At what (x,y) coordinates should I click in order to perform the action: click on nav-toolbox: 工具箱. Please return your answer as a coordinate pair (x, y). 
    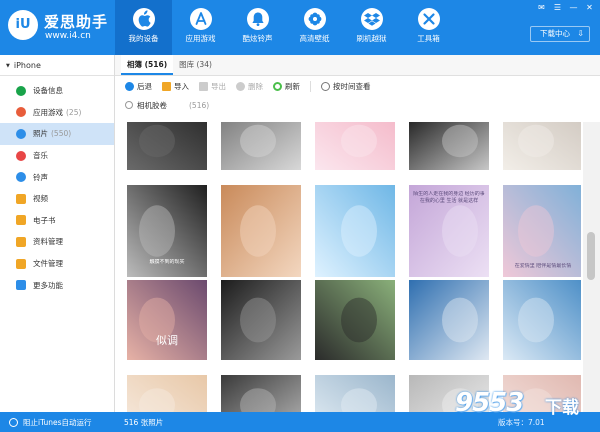
    Looking at the image, I should click on (428, 27).